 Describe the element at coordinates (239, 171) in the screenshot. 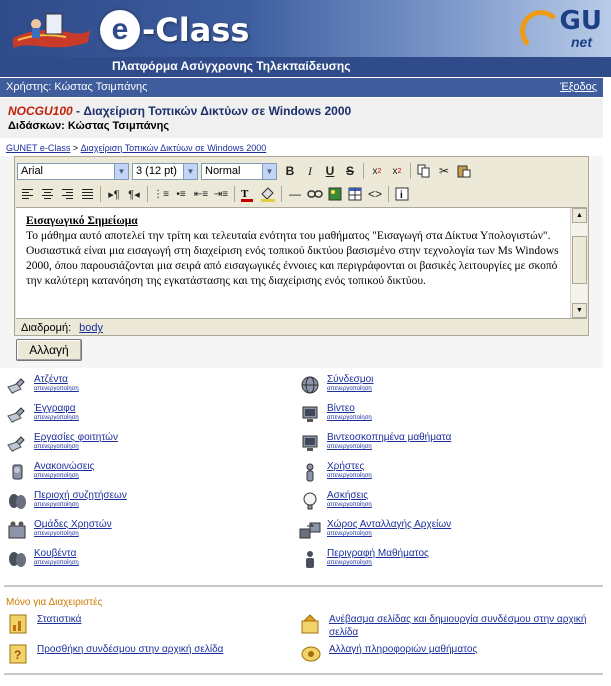

I see `format-select: Normal ▼` at that location.